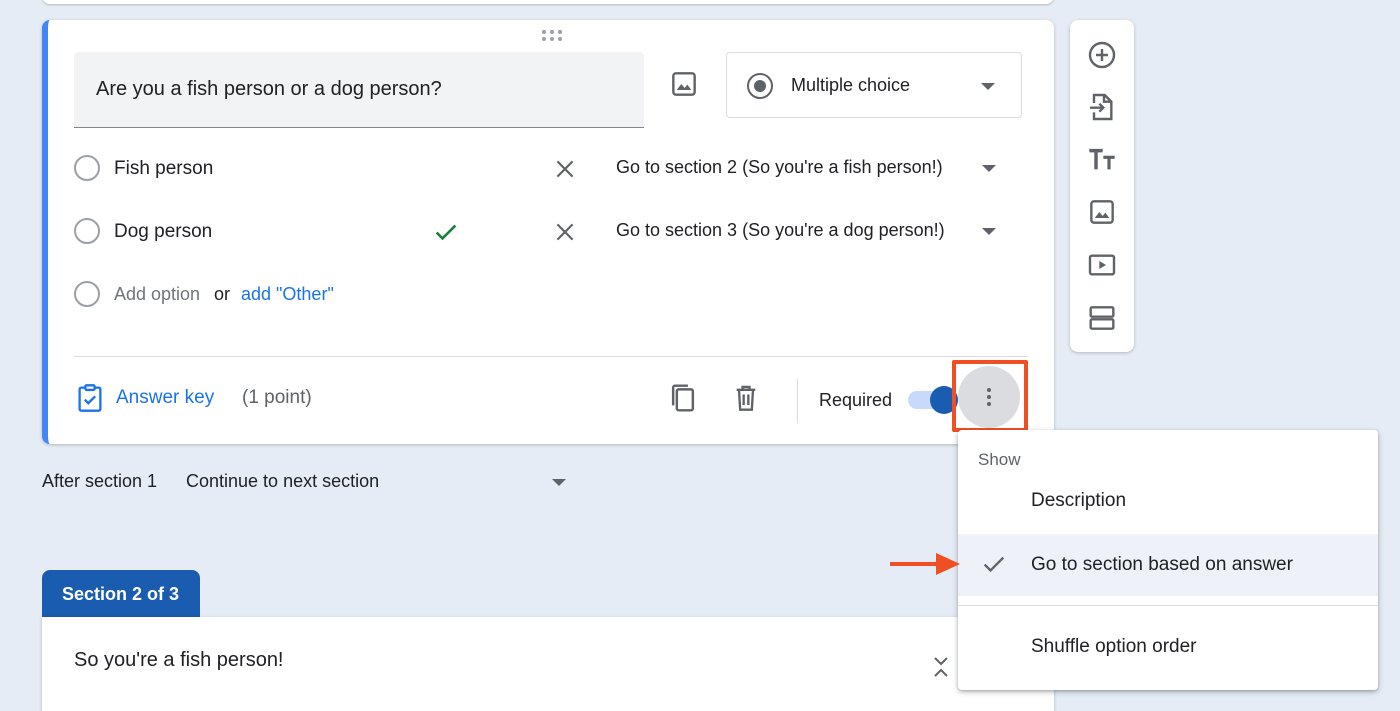 Image resolution: width=1400 pixels, height=711 pixels. What do you see at coordinates (282, 481) in the screenshot?
I see `after-section-dropdown: Continue to next section` at bounding box center [282, 481].